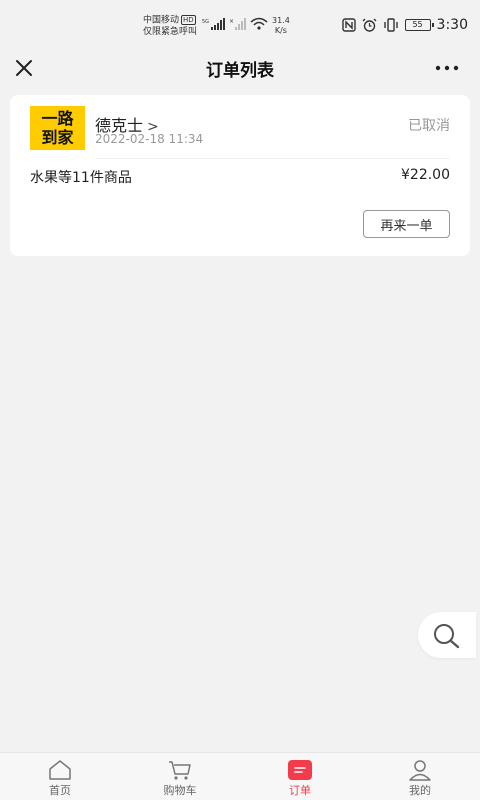  I want to click on tab-home: 首页, so click(60, 776).